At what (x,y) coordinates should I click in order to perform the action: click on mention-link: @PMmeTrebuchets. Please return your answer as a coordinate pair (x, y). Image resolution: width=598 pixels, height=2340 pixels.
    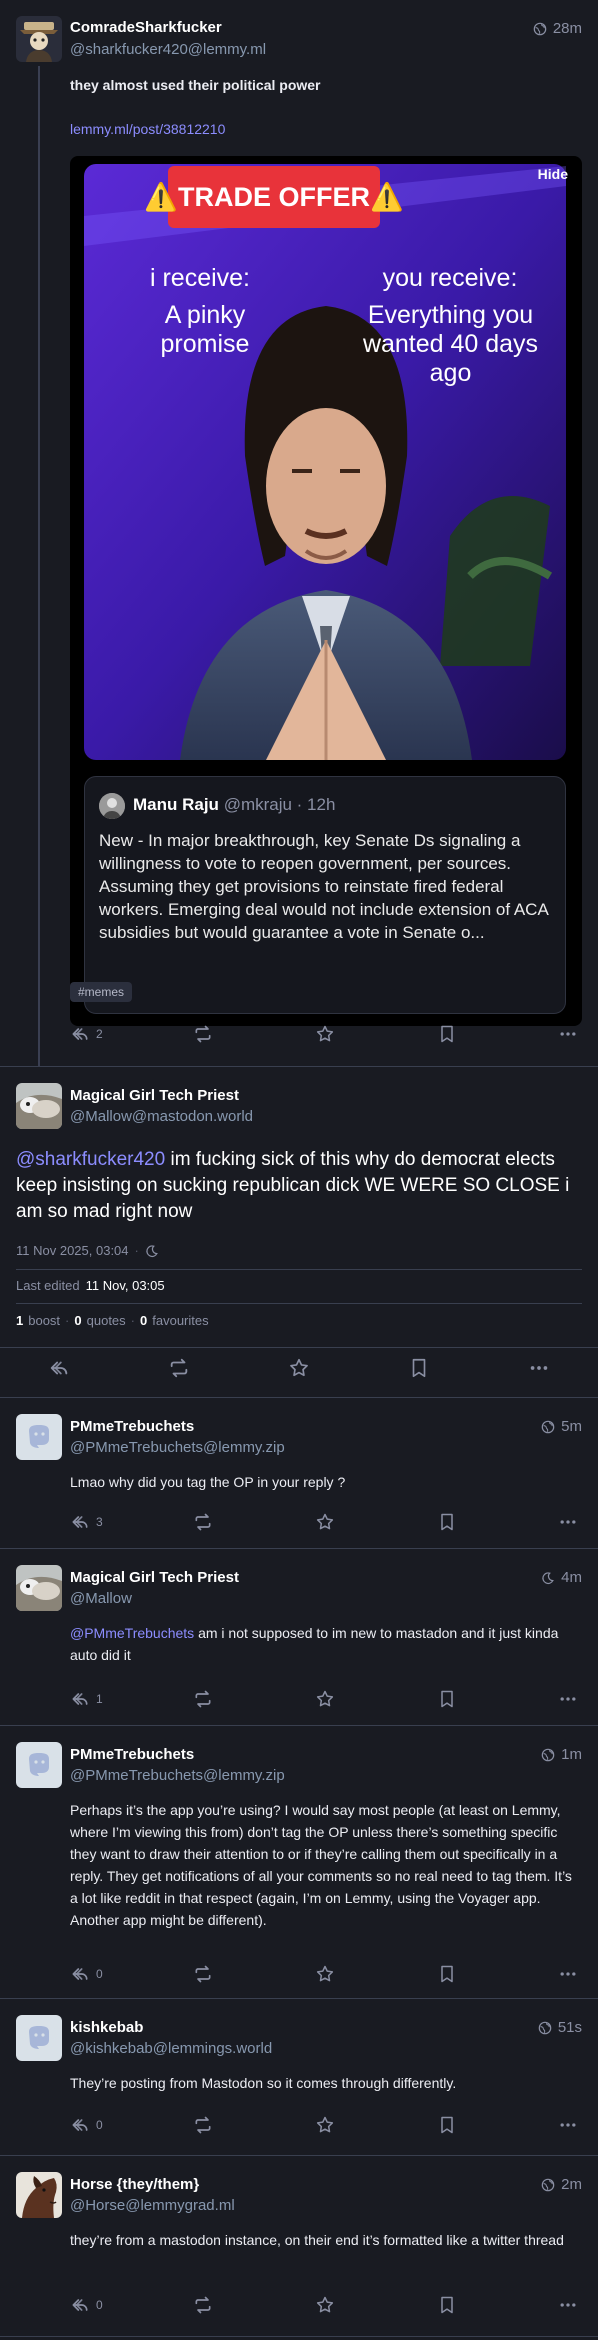
    Looking at the image, I should click on (132, 1633).